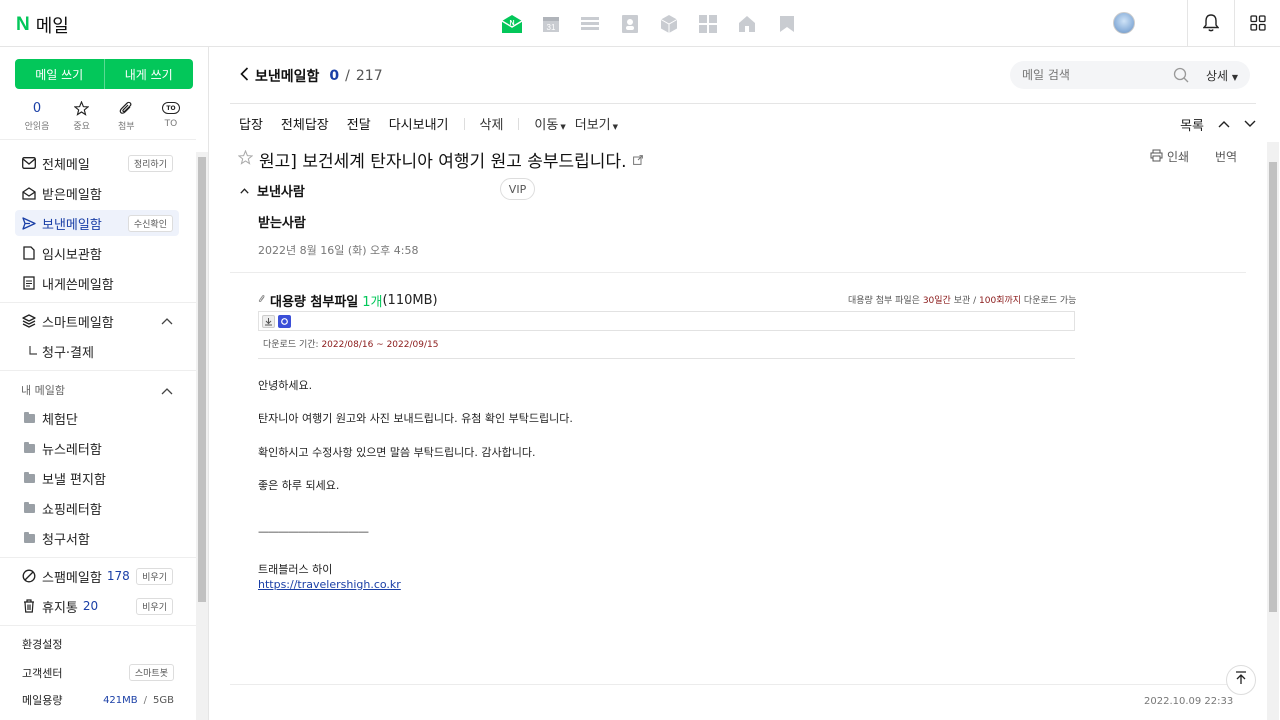 This screenshot has height=720, width=1280. I want to click on scroll-to-top-button, so click(1241, 680).